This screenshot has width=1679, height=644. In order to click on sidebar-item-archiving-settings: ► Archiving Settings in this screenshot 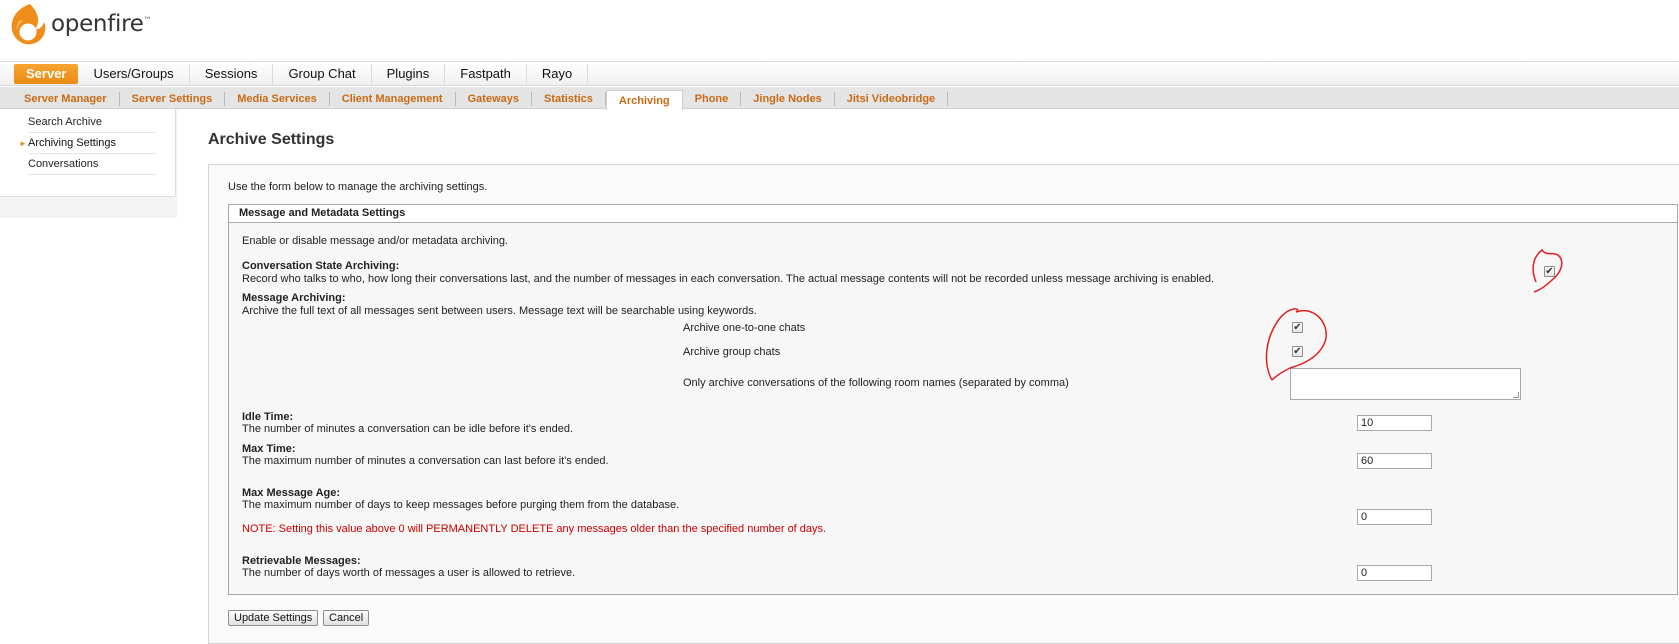, I will do `click(87, 143)`.